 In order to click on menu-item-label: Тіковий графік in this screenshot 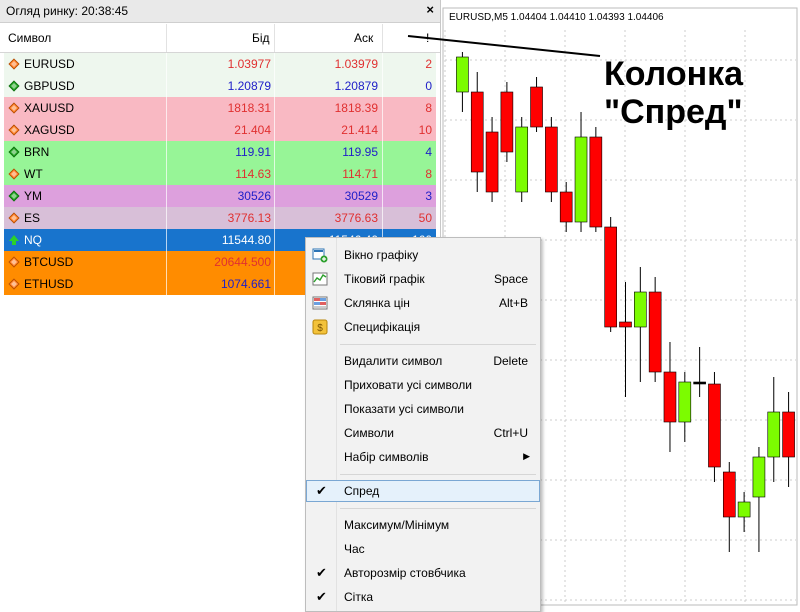, I will do `click(384, 279)`.